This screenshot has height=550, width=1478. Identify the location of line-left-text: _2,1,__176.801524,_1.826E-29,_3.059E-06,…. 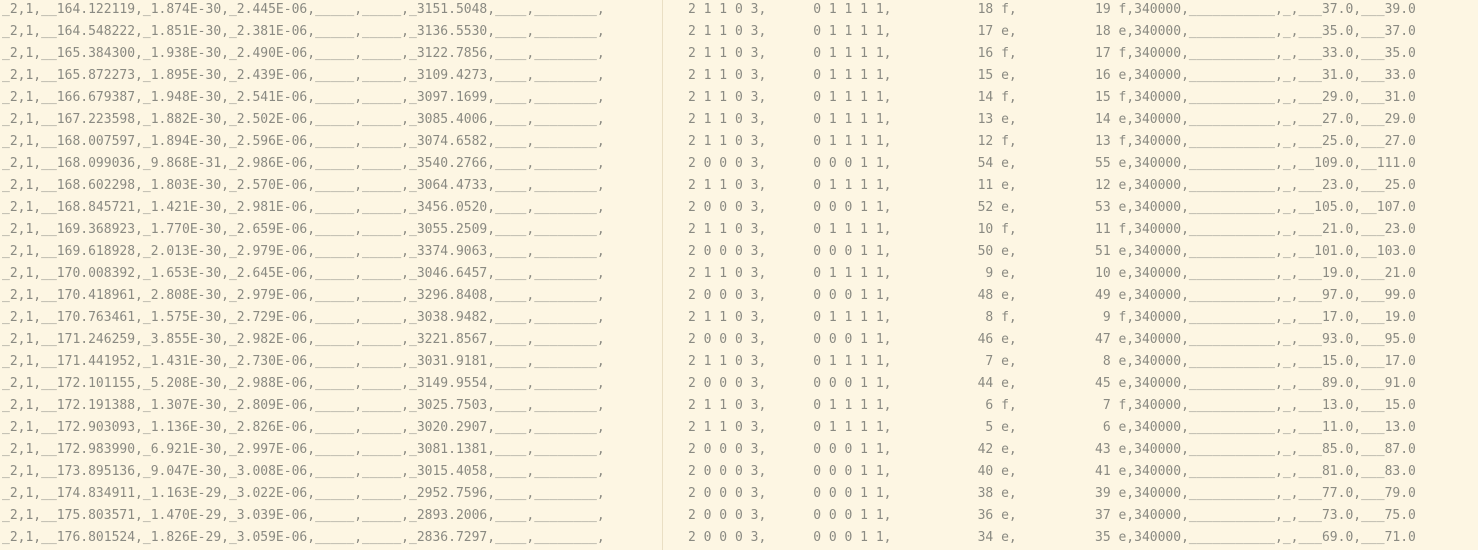
(303, 537).